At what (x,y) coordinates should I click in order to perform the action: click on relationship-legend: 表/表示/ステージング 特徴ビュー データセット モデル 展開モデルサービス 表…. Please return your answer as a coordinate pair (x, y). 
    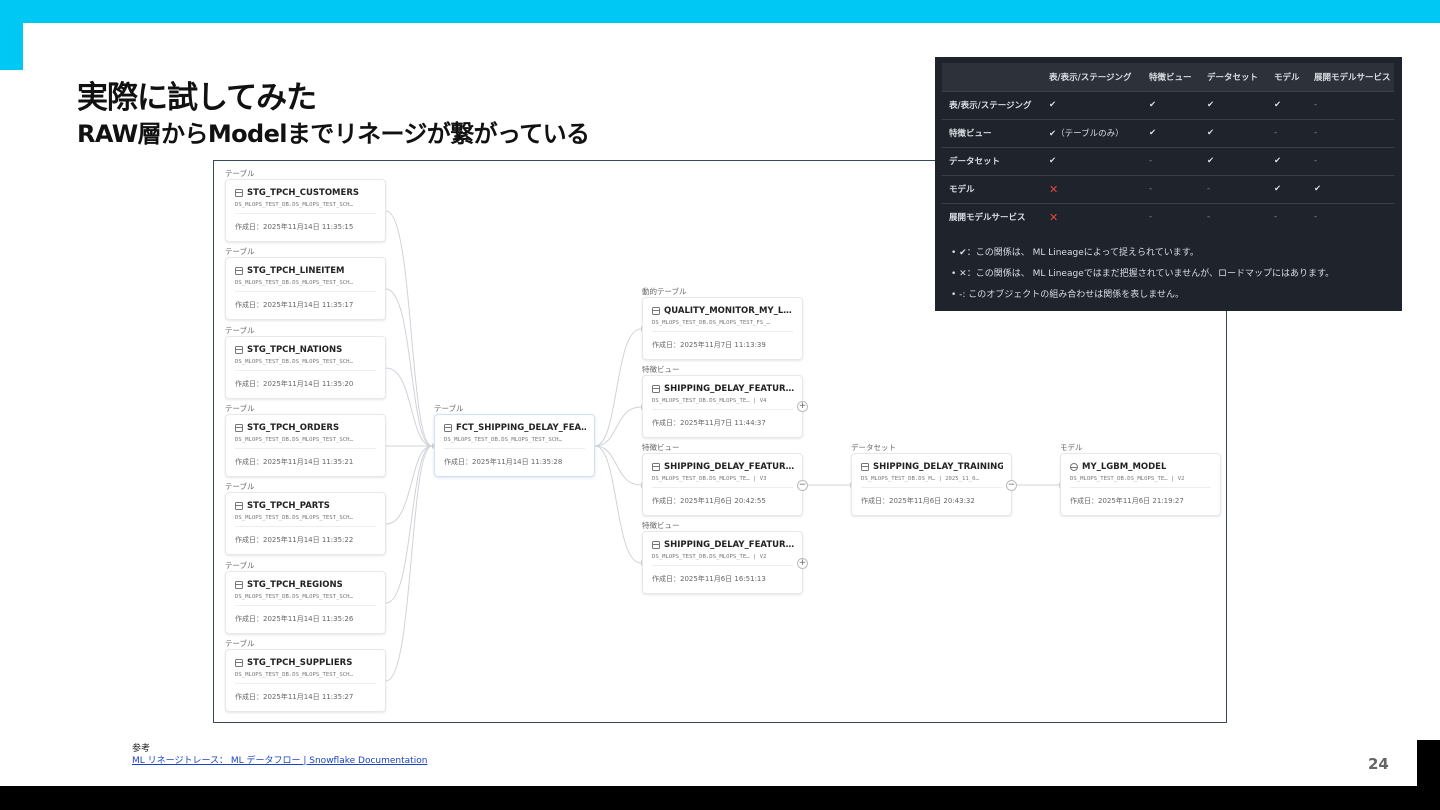
    Looking at the image, I should click on (1168, 184).